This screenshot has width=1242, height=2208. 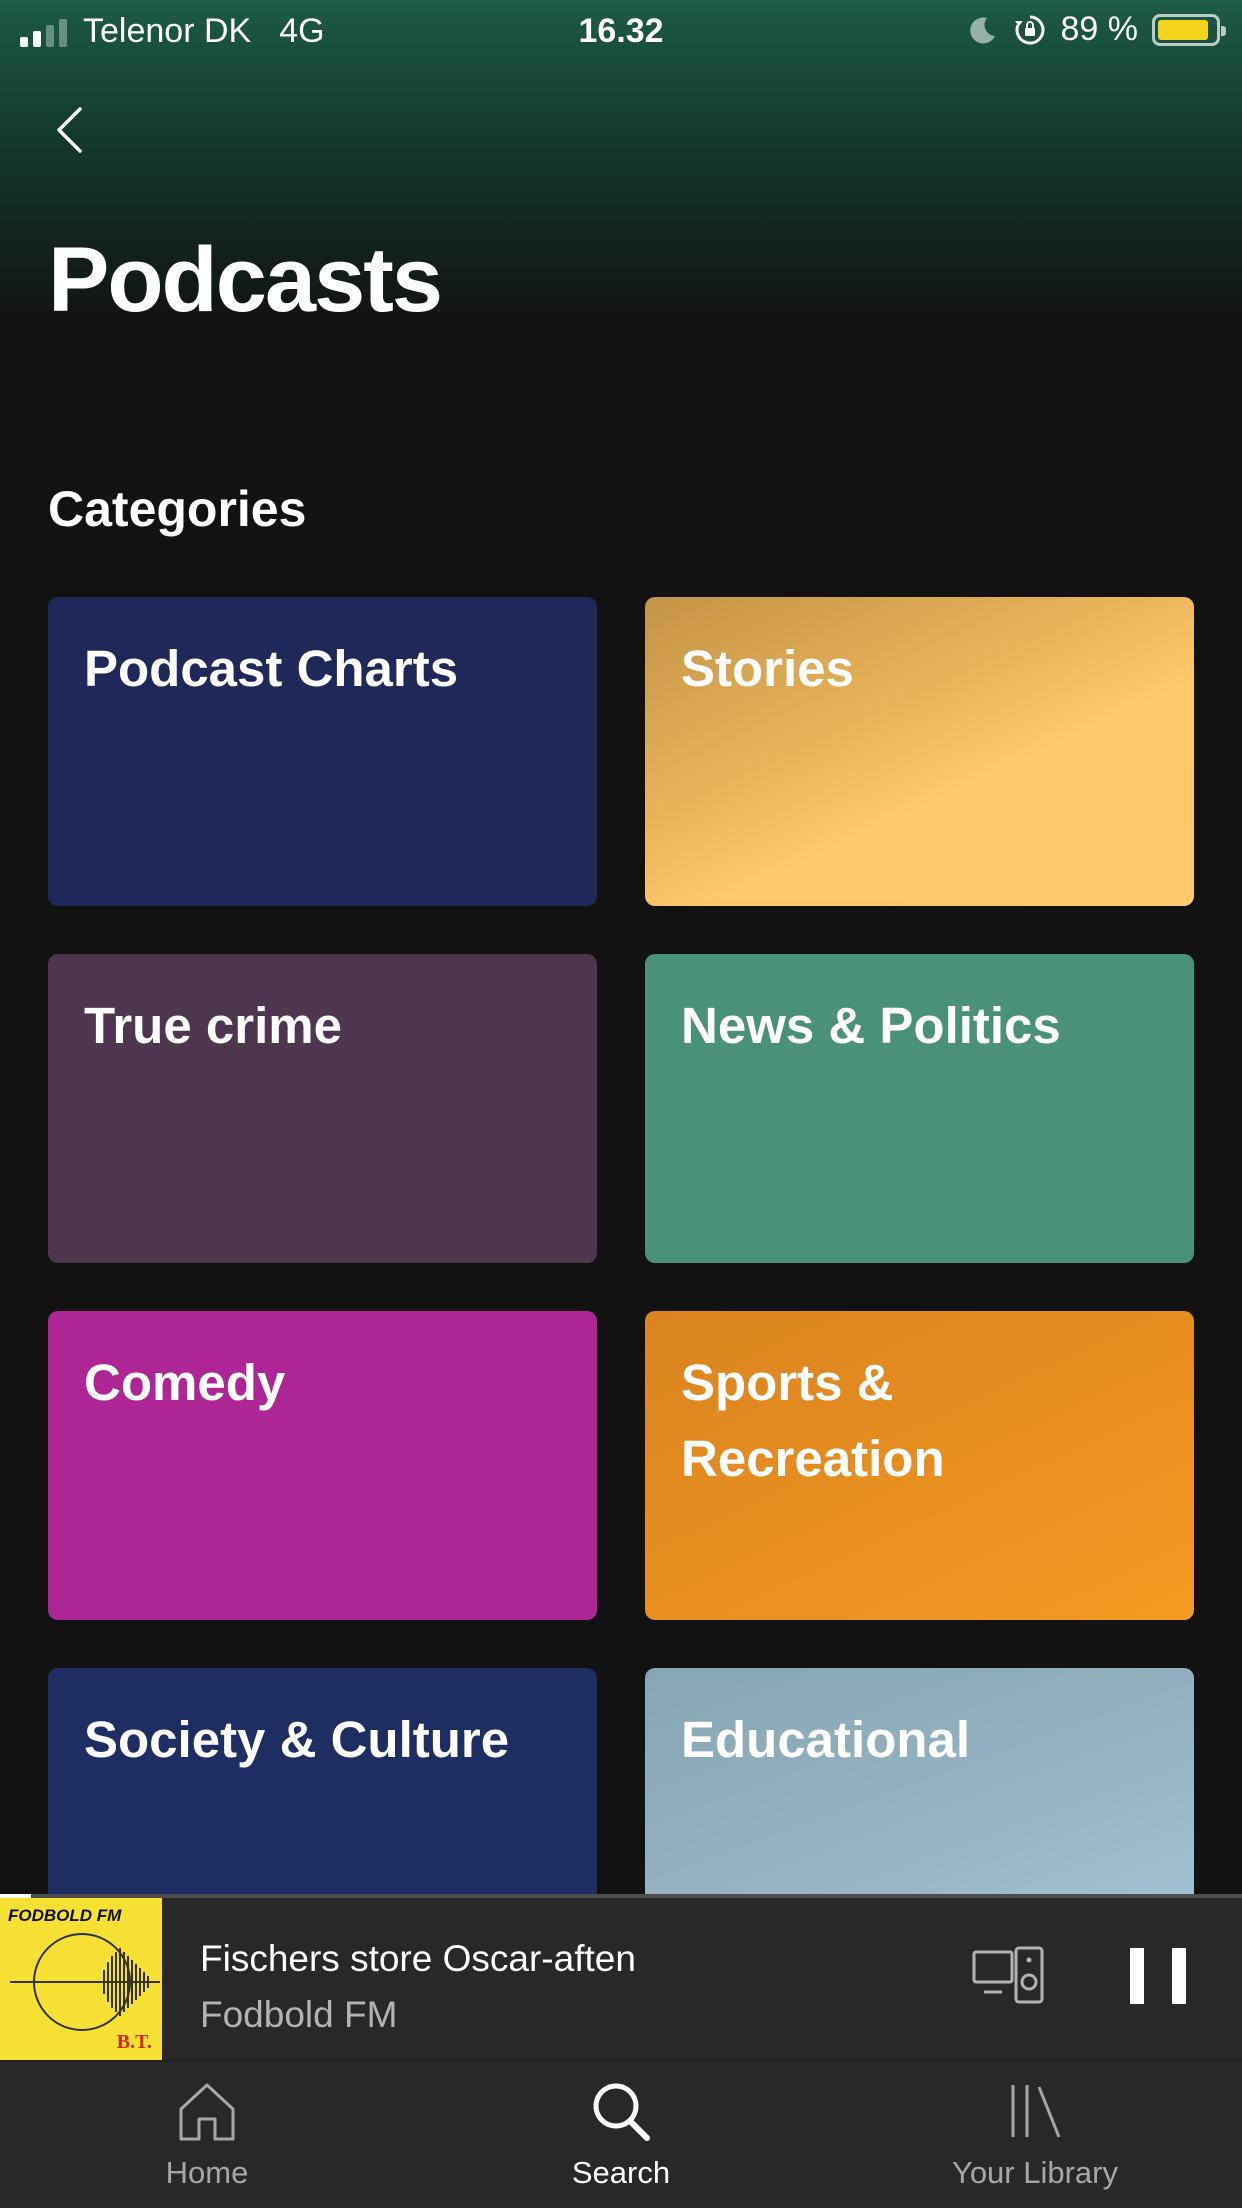 I want to click on category-label: News & Politics, so click(x=871, y=1025).